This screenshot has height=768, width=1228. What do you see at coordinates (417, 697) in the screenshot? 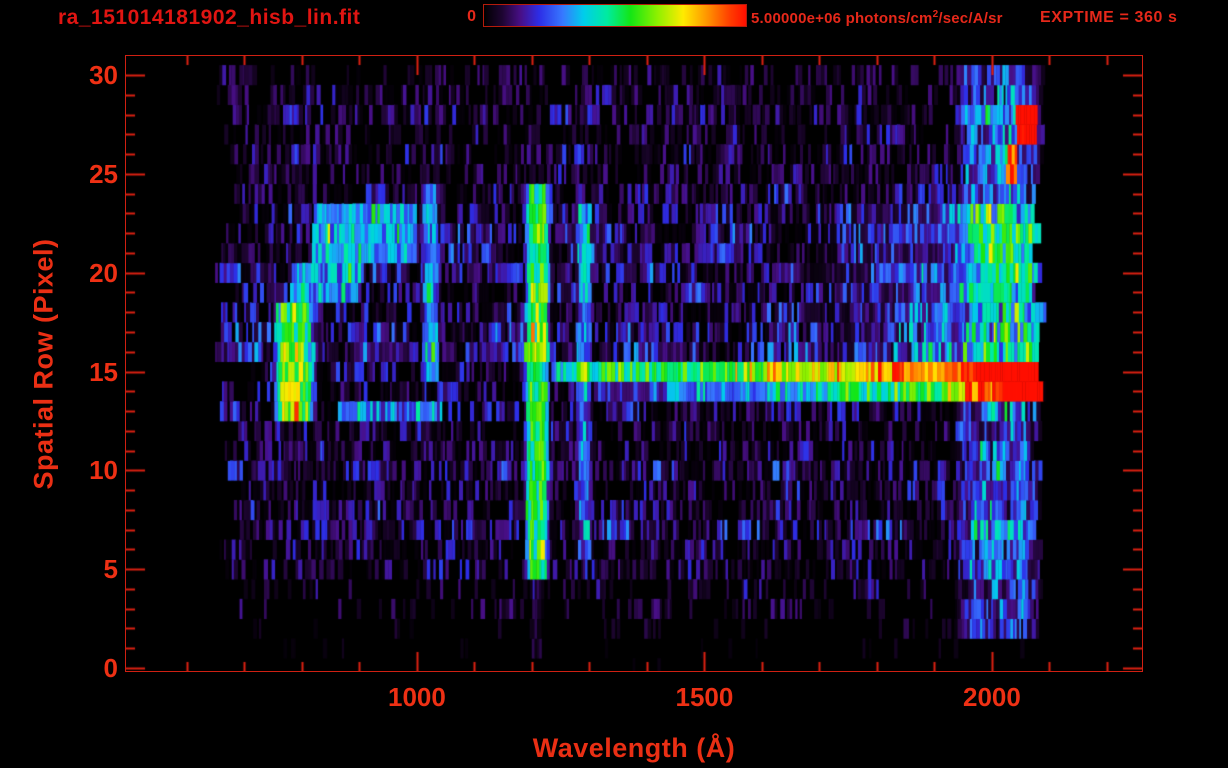
I see `x-tick-label: 1000` at bounding box center [417, 697].